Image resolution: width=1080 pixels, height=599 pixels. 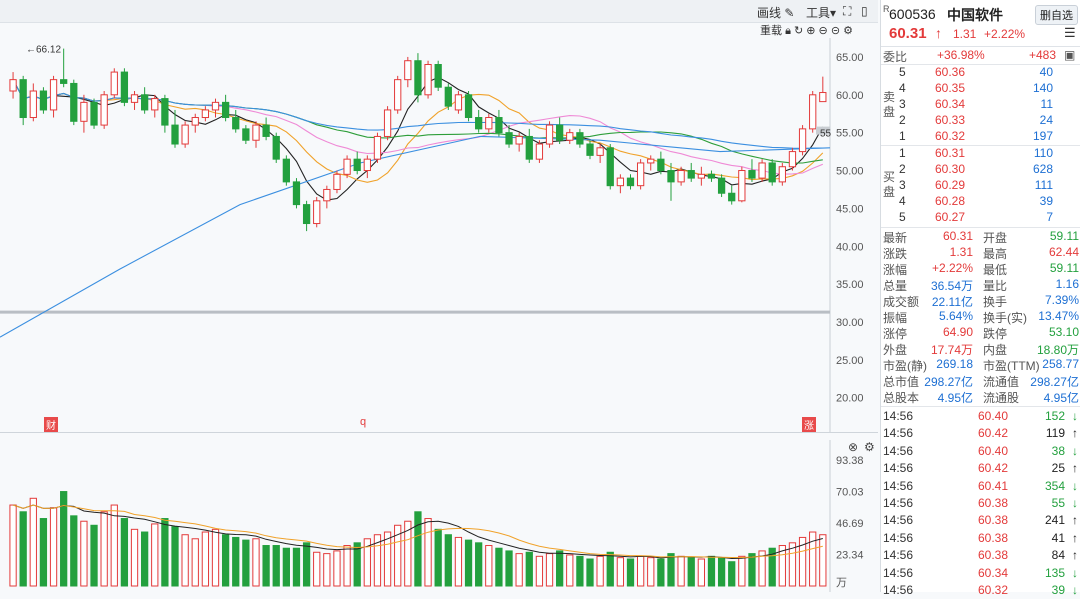 I want to click on volume-tick-label: 46.69, so click(x=850, y=524).